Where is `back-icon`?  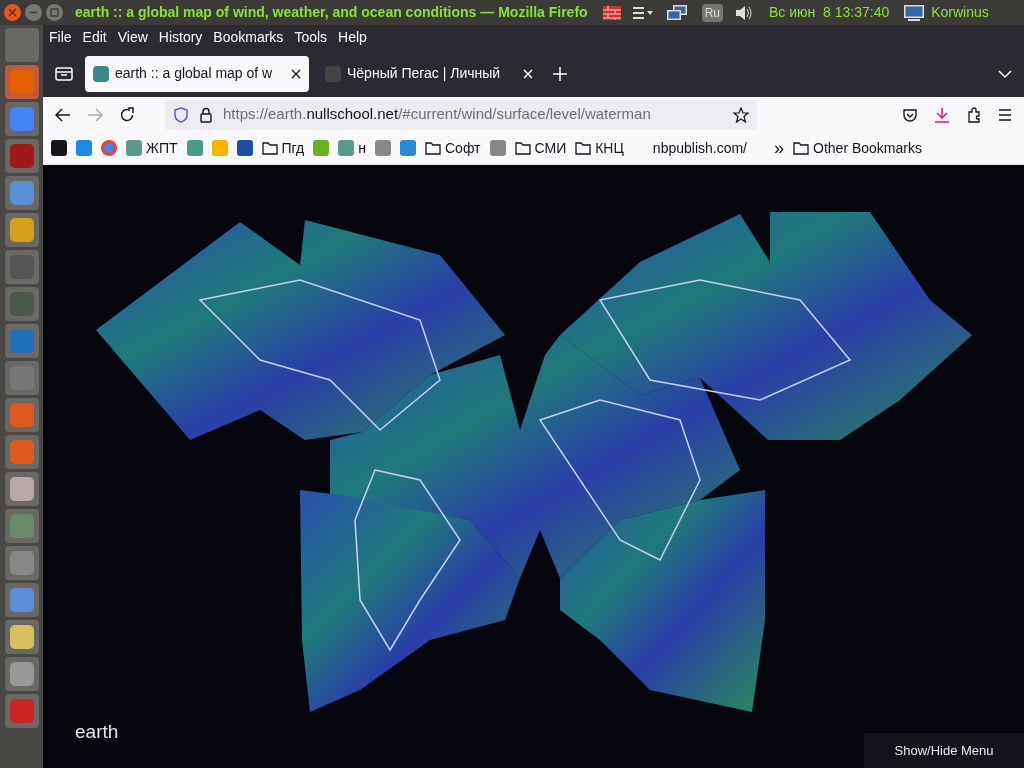
back-icon is located at coordinates (63, 114).